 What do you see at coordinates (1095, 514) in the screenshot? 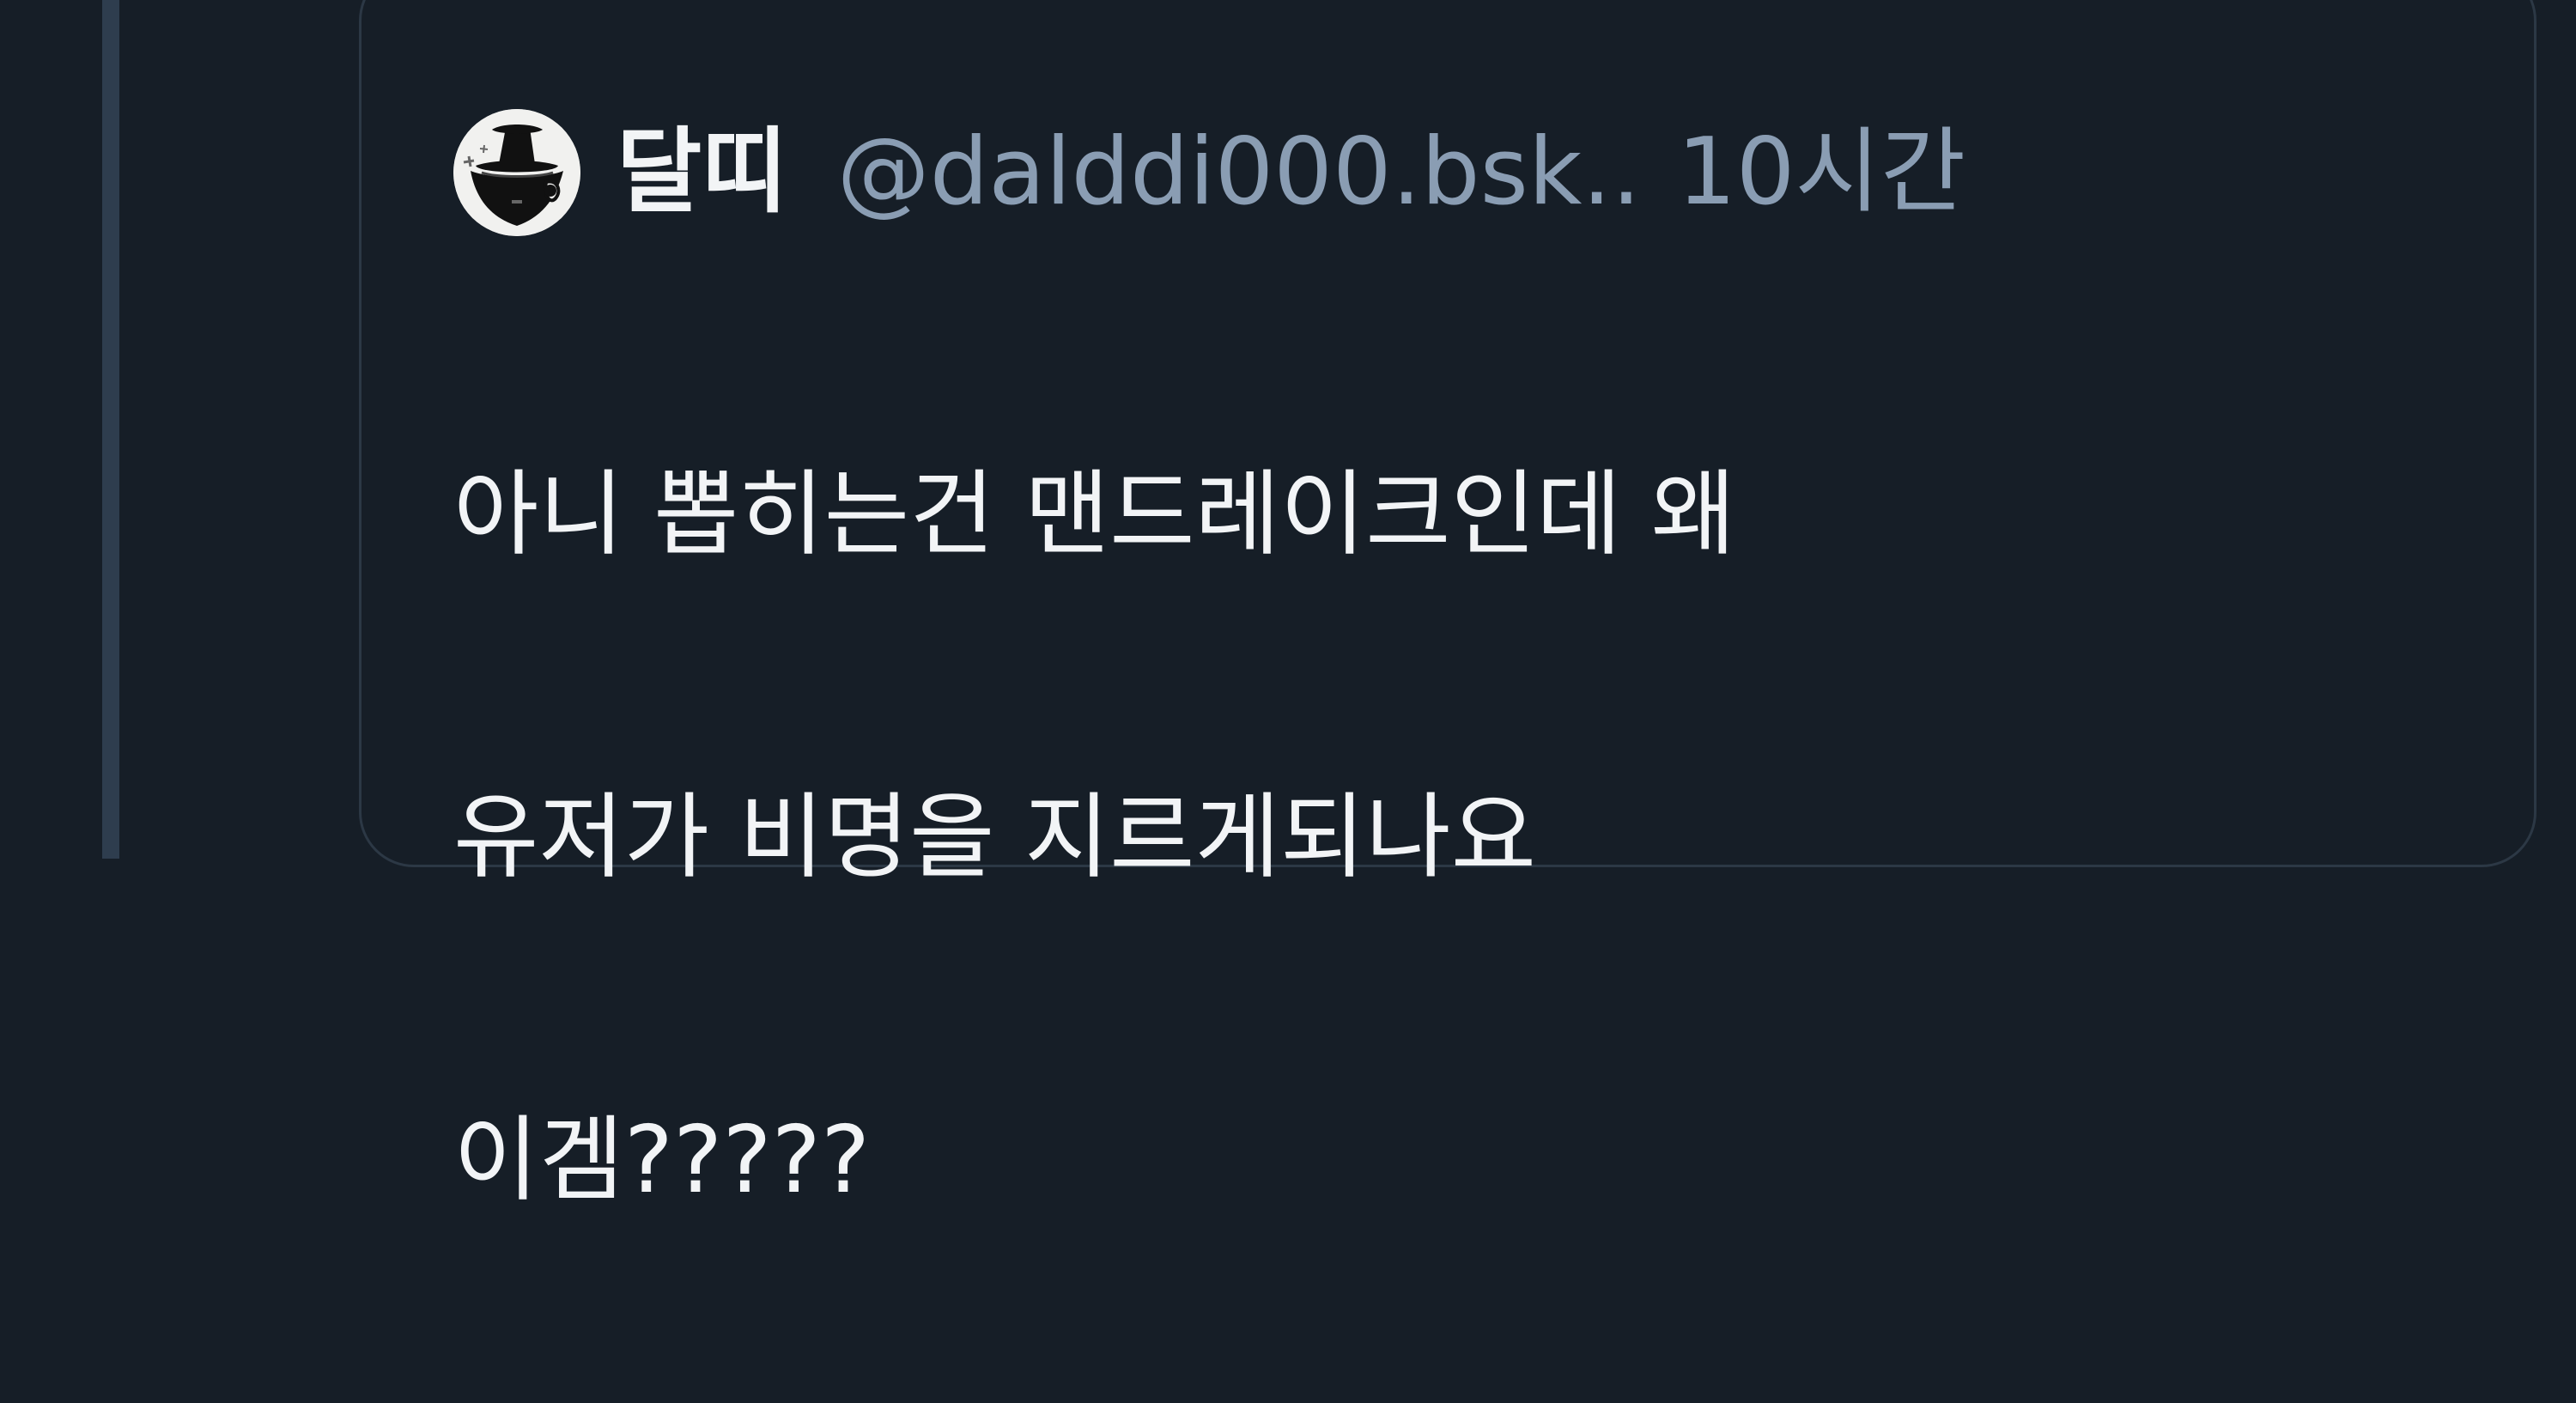
I see `post-text-line: 아니 뽑히는건 맨드레이크인데 왜` at bounding box center [1095, 514].